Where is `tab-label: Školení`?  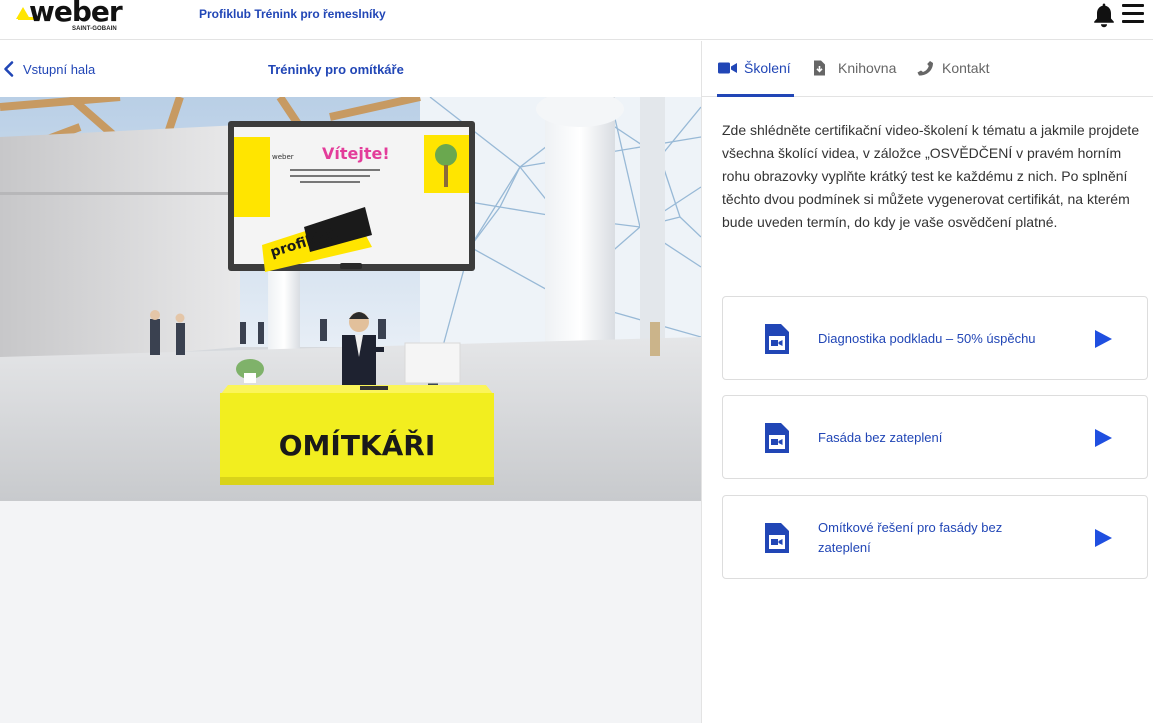 tab-label: Školení is located at coordinates (767, 68).